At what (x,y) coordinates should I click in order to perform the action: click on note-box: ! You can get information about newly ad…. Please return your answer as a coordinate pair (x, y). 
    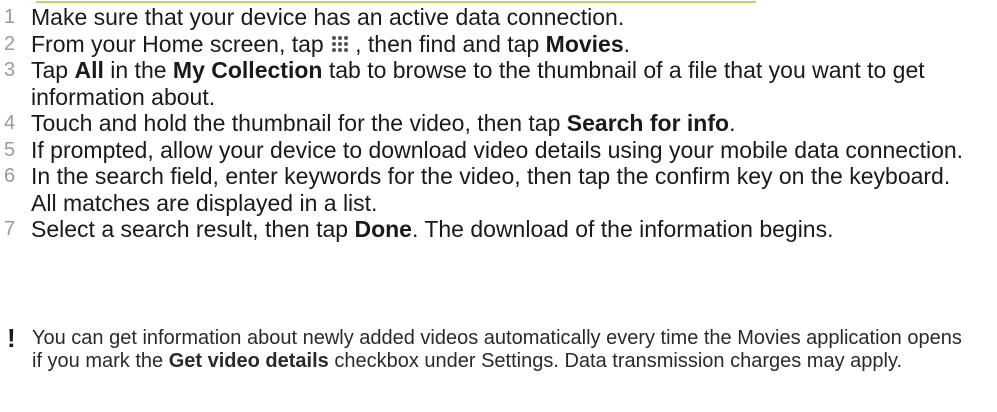
    Looking at the image, I should click on (498, 348).